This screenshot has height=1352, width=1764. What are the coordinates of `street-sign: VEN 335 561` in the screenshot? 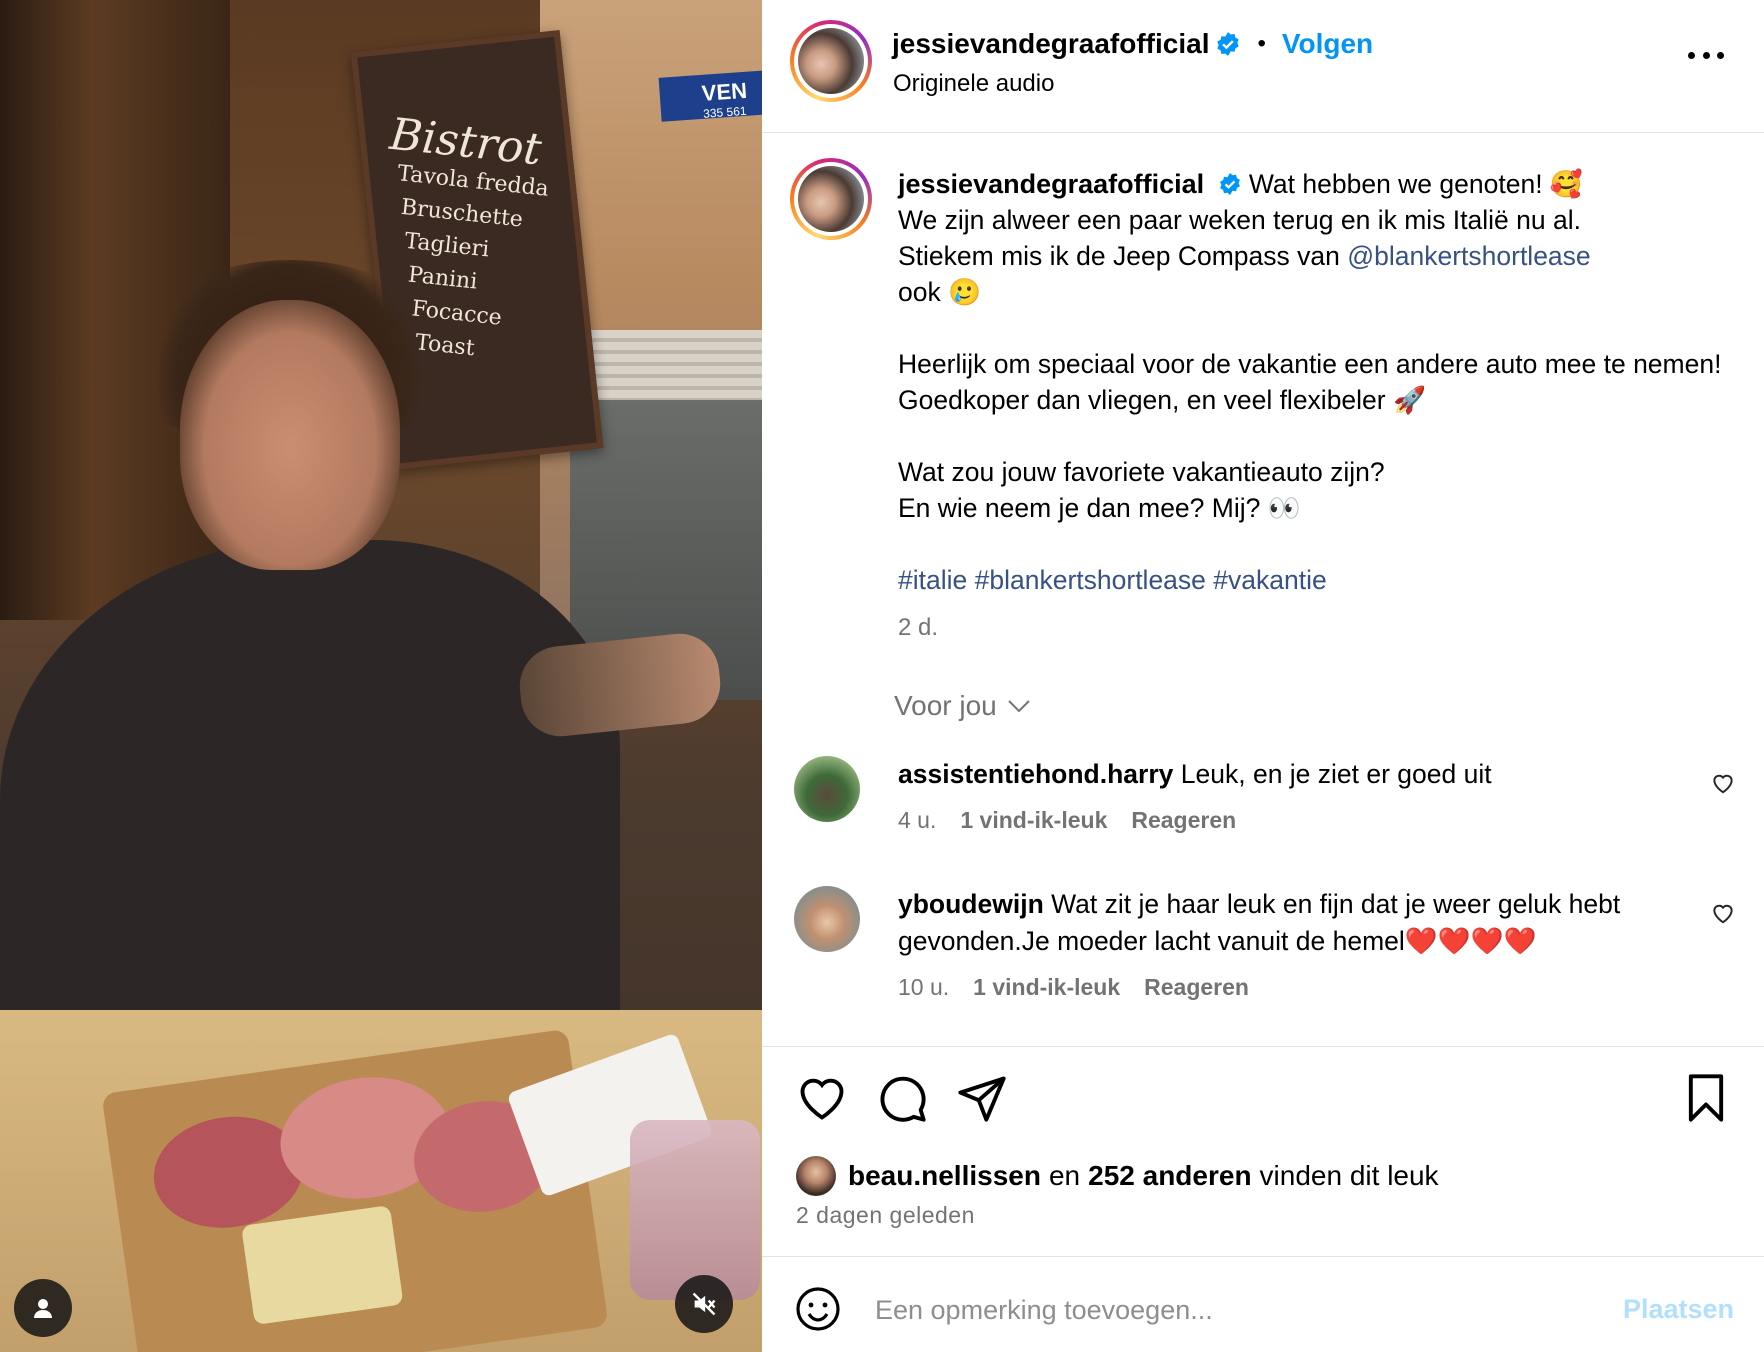 It's located at (710, 96).